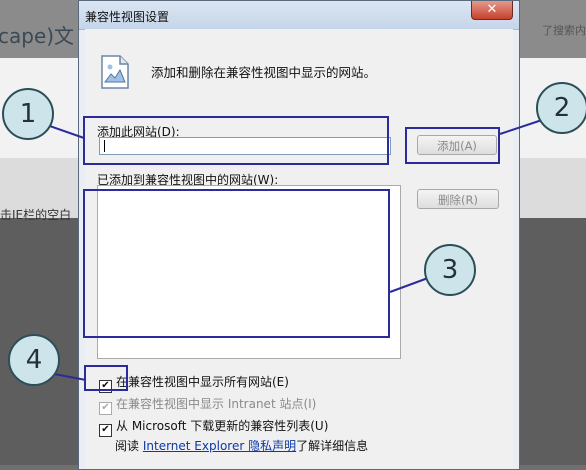 This screenshot has width=586, height=470. Describe the element at coordinates (28, 114) in the screenshot. I see `annotation-bubble-1: 1` at that location.